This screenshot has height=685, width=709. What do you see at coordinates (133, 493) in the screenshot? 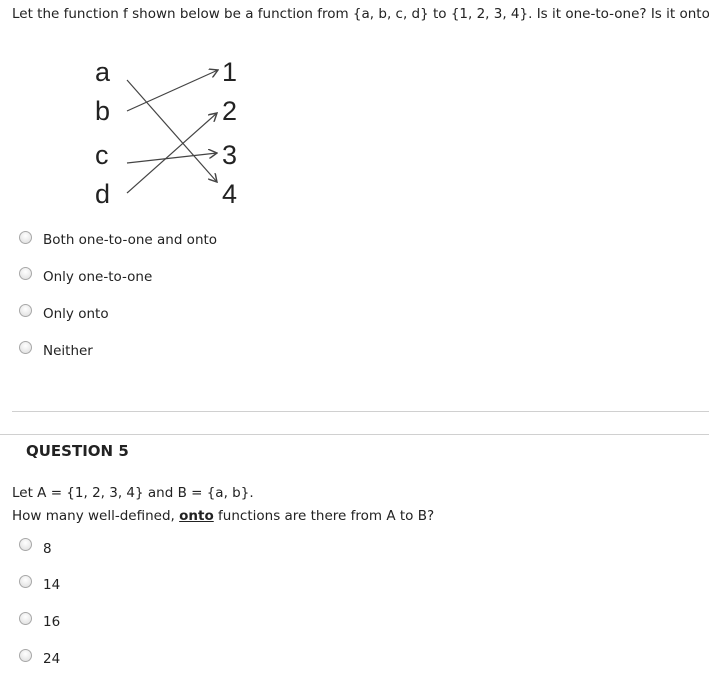
I see `question-5-line1: Let A = {1, 2, 3, 4} and B = {a, b}.` at bounding box center [133, 493].